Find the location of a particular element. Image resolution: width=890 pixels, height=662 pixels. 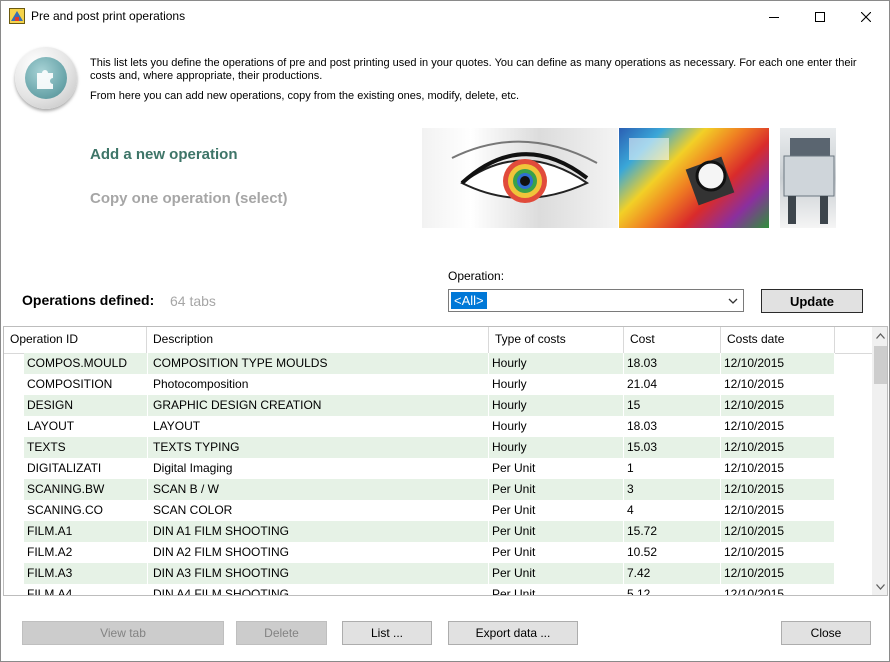

cell-description: DIN A2 FILM SHOOTING is located at coordinates (319, 552).